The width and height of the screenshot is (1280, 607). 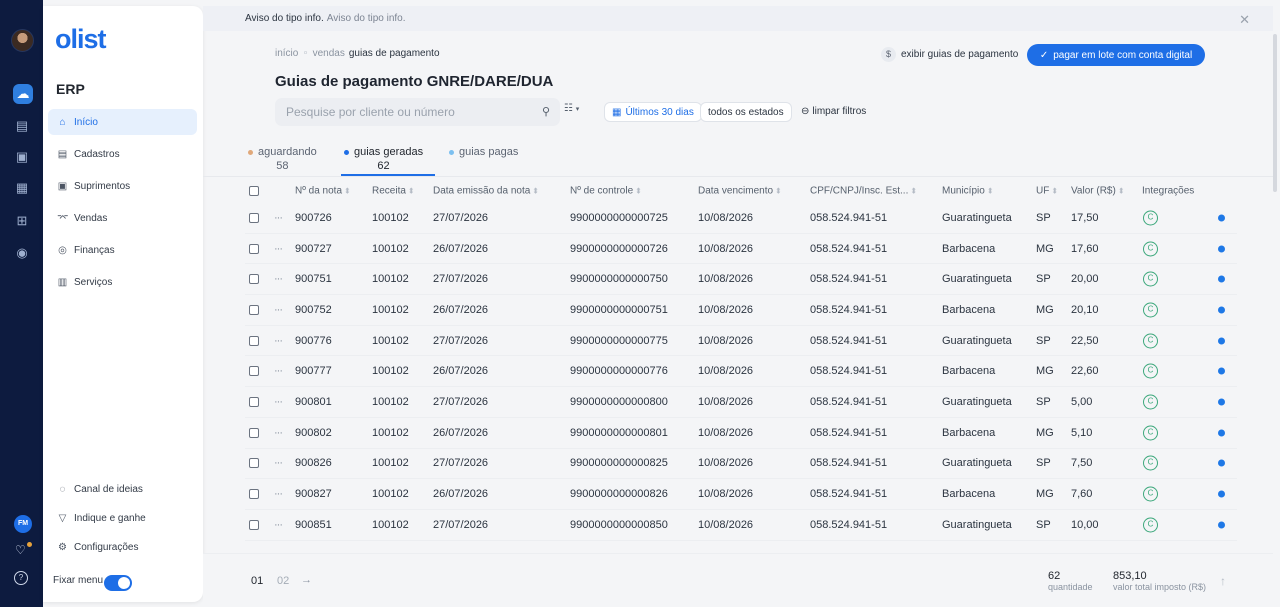 I want to click on column-header: Data emissão da nota ⬍, so click(x=486, y=191).